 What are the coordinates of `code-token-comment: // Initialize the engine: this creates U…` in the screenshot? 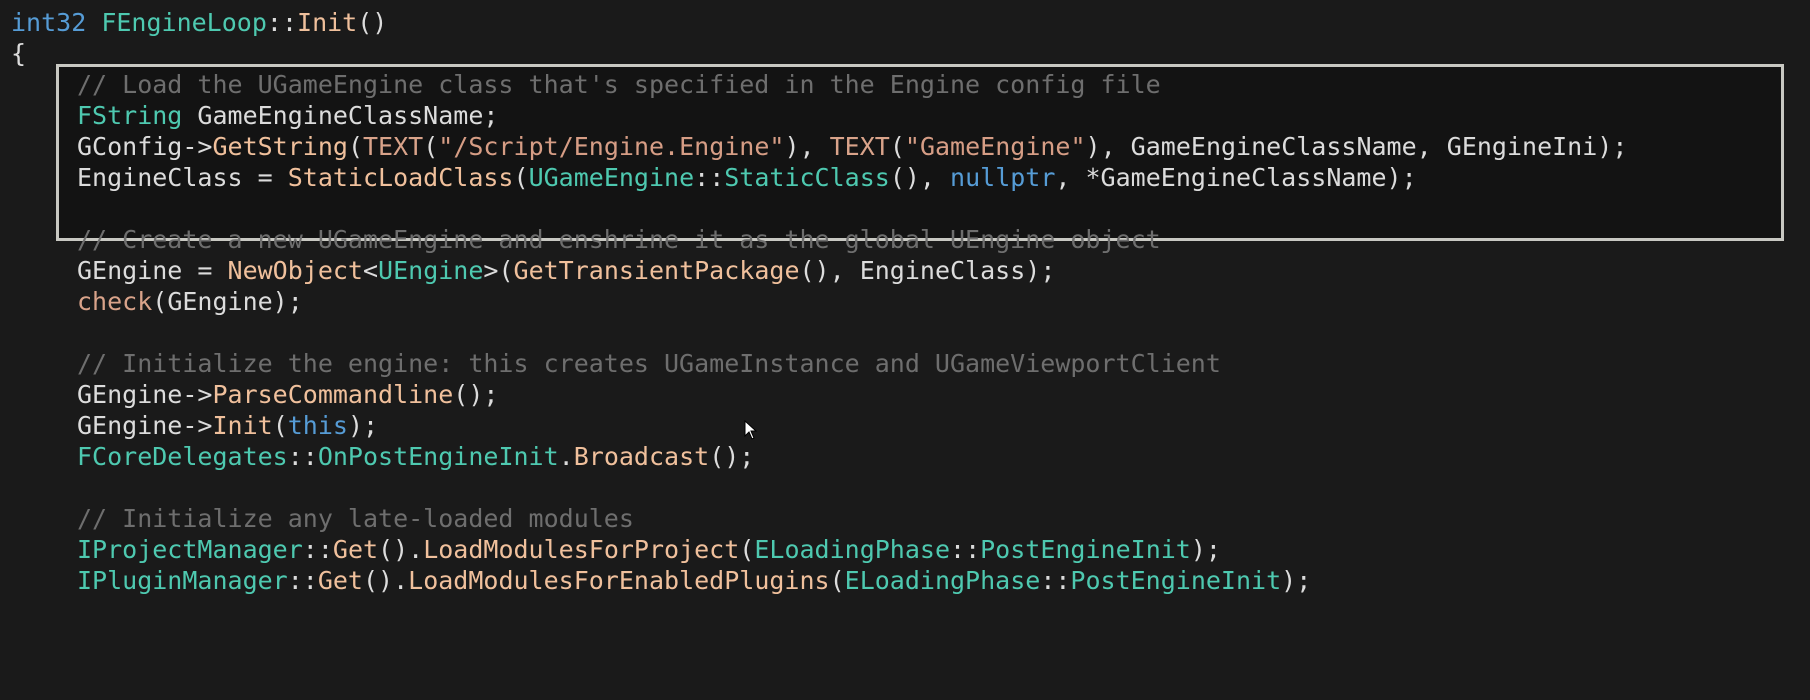 It's located at (649, 363).